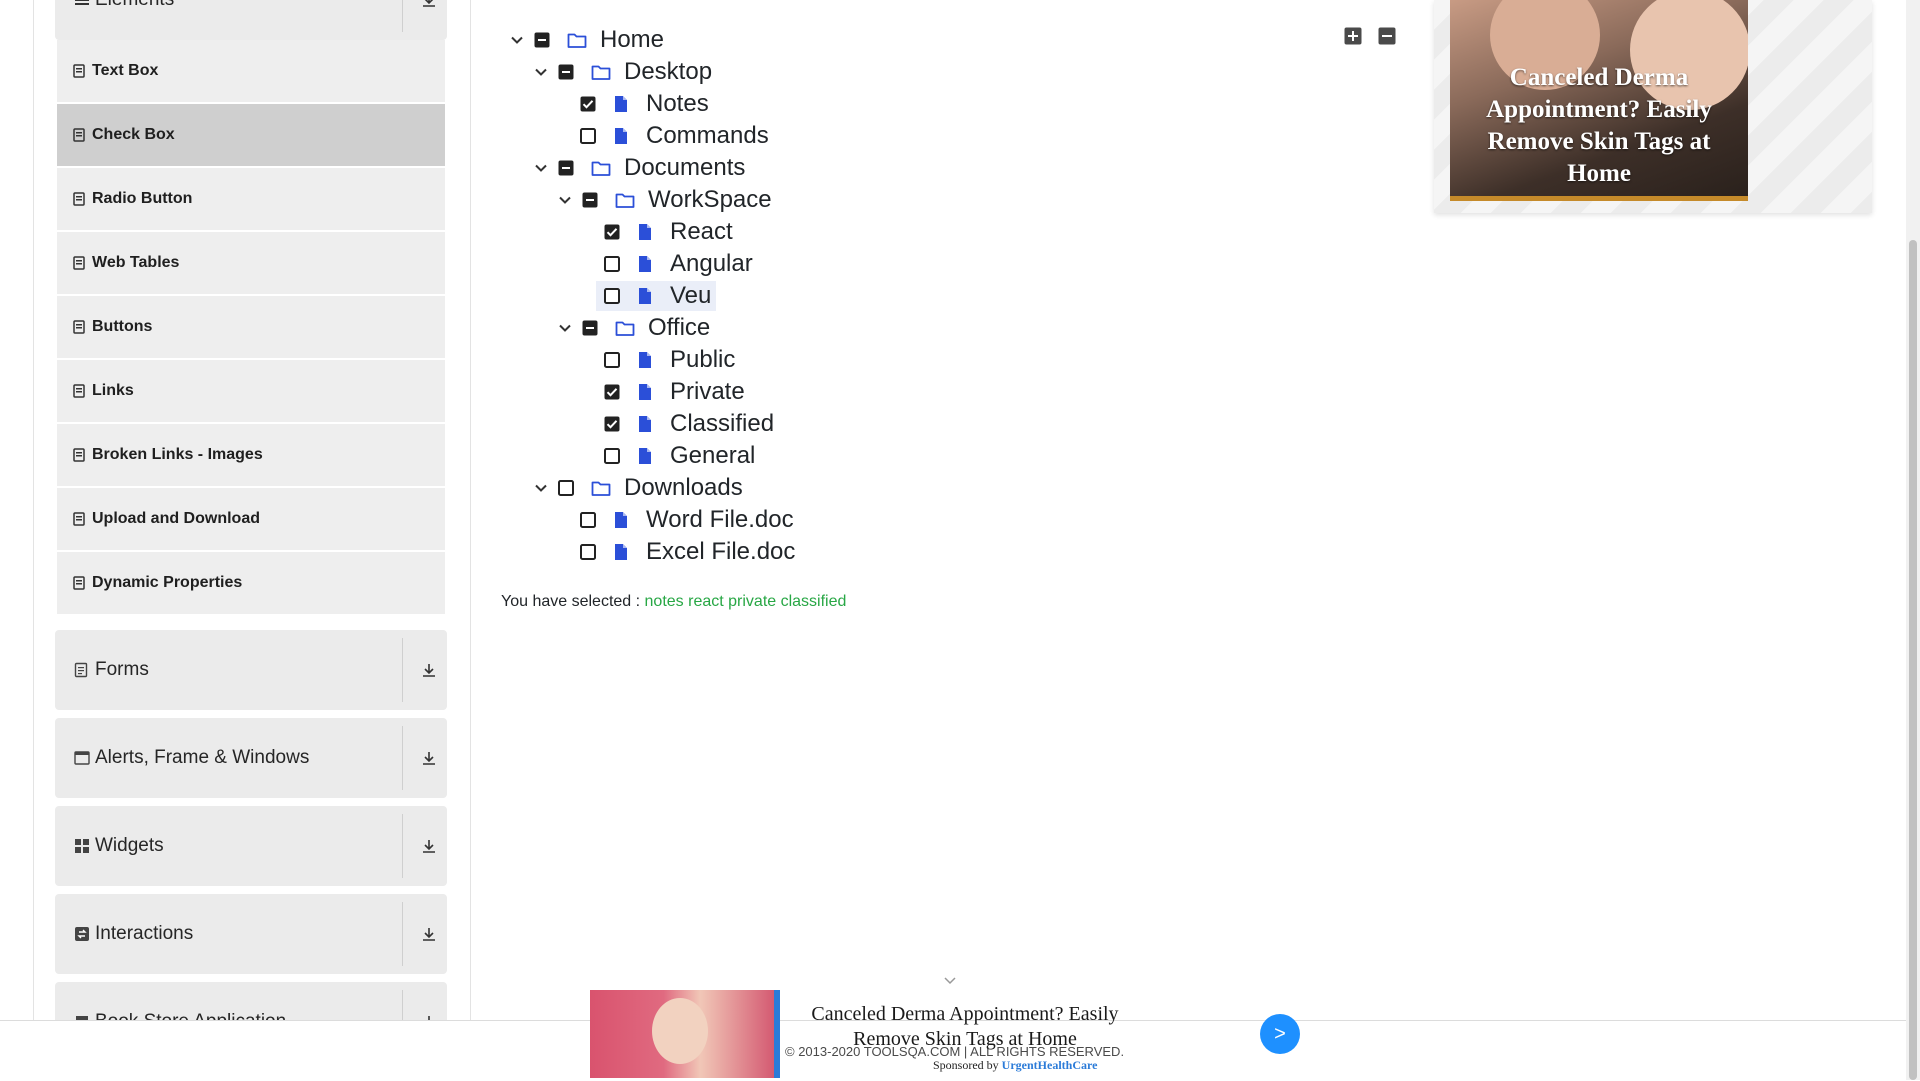 The image size is (1920, 1081). I want to click on tree-node-label: Documents, so click(684, 168).